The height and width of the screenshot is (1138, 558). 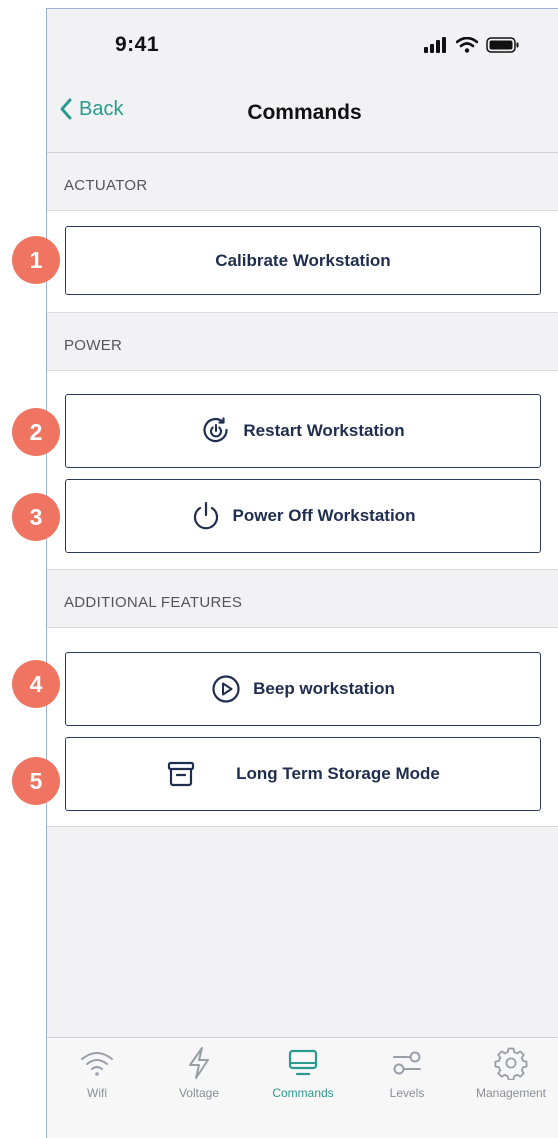 What do you see at coordinates (302, 44) in the screenshot?
I see `status-bar: 9:41` at bounding box center [302, 44].